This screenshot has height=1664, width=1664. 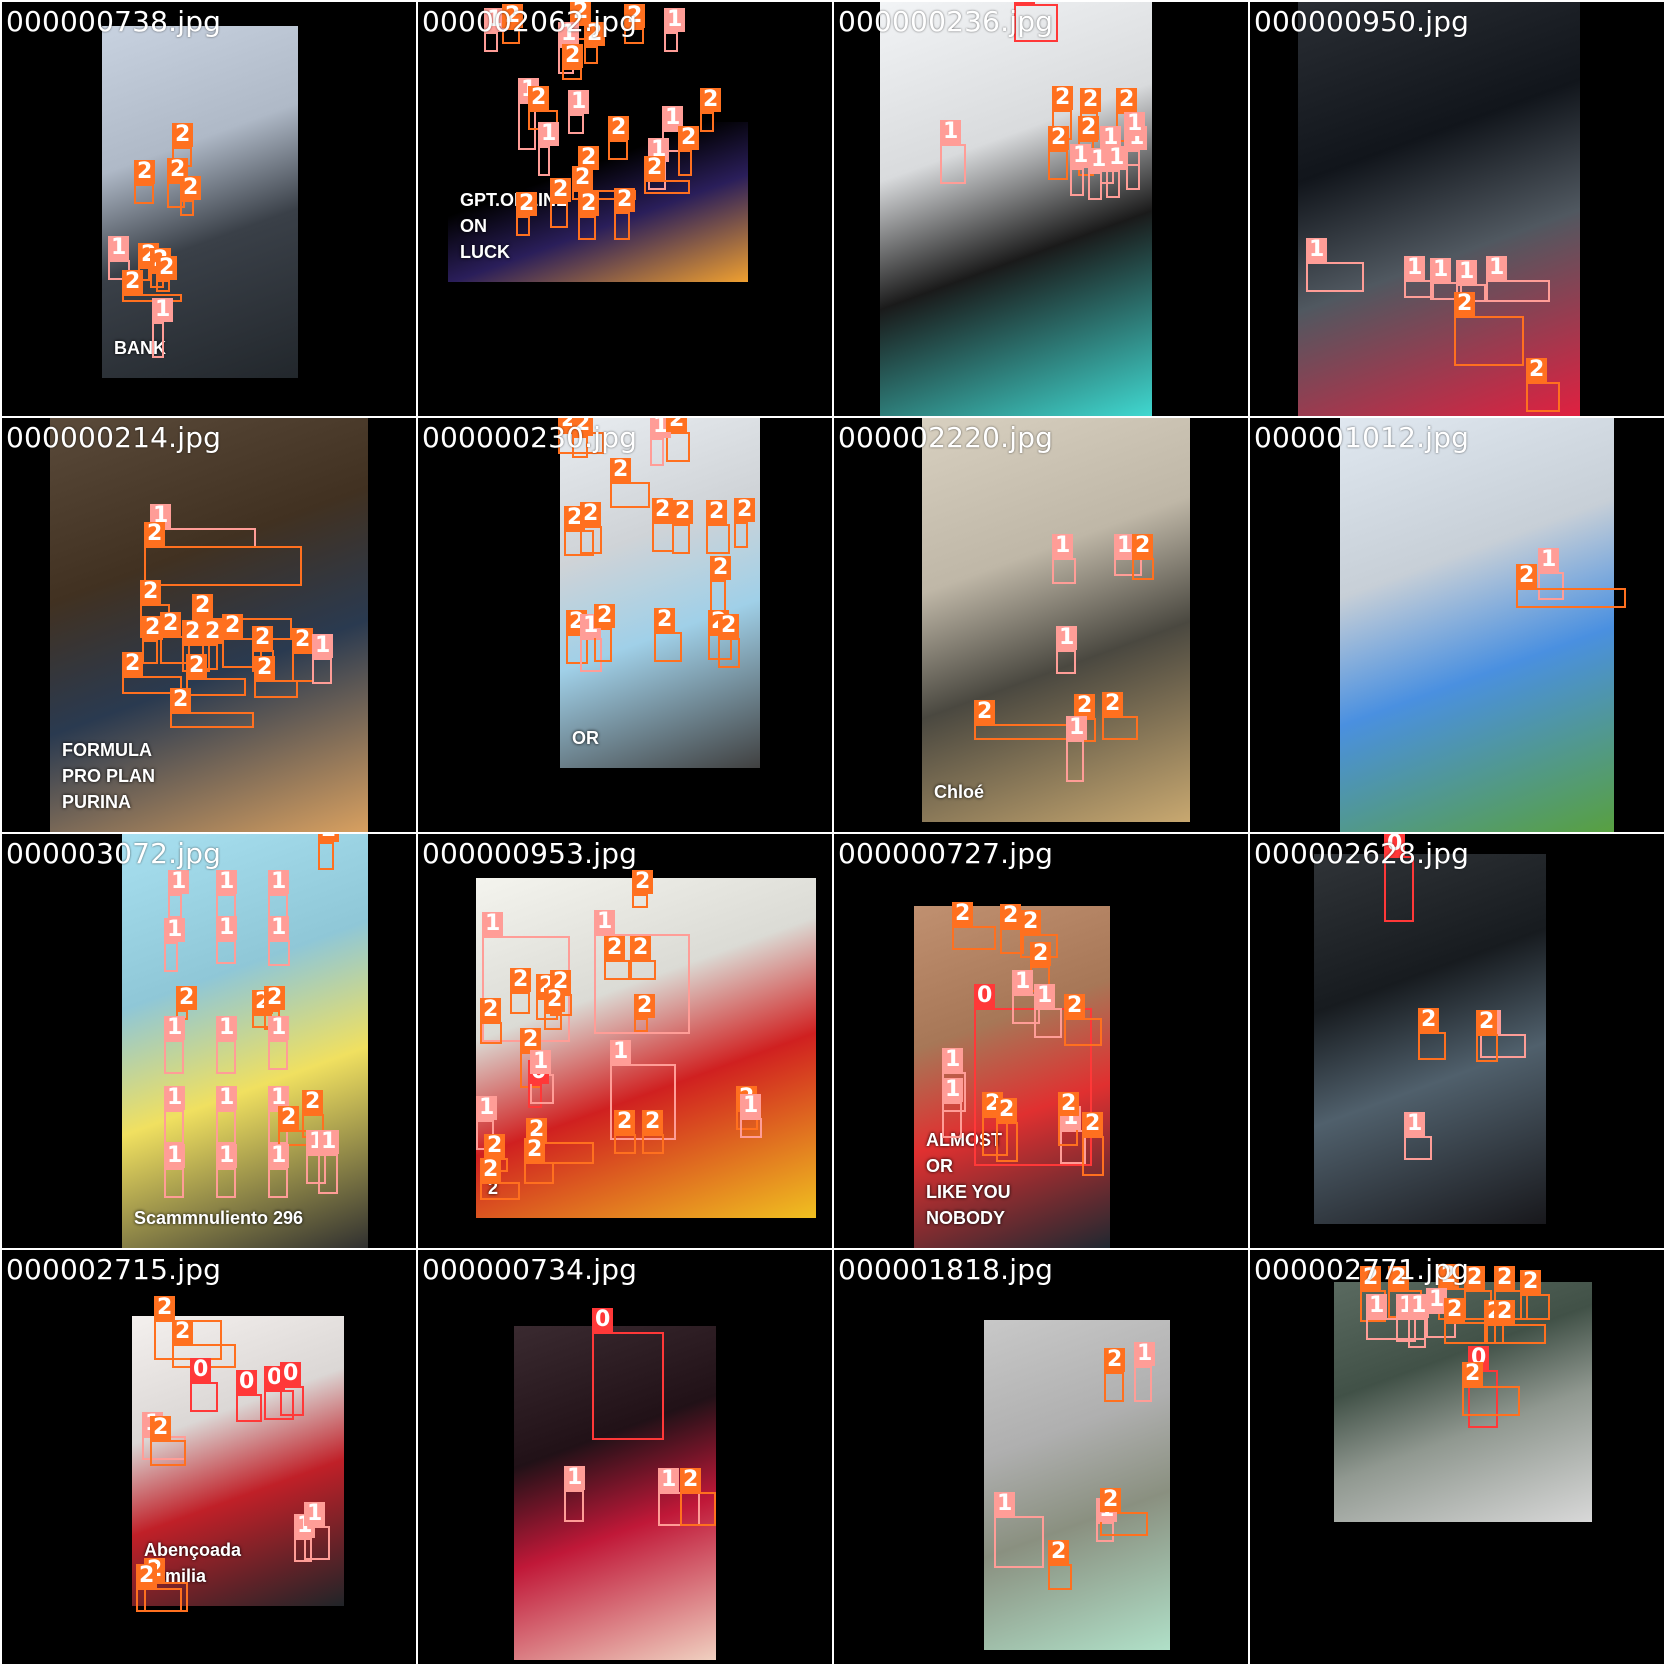 What do you see at coordinates (946, 1269) in the screenshot?
I see `filename-label: 000001818.jpg` at bounding box center [946, 1269].